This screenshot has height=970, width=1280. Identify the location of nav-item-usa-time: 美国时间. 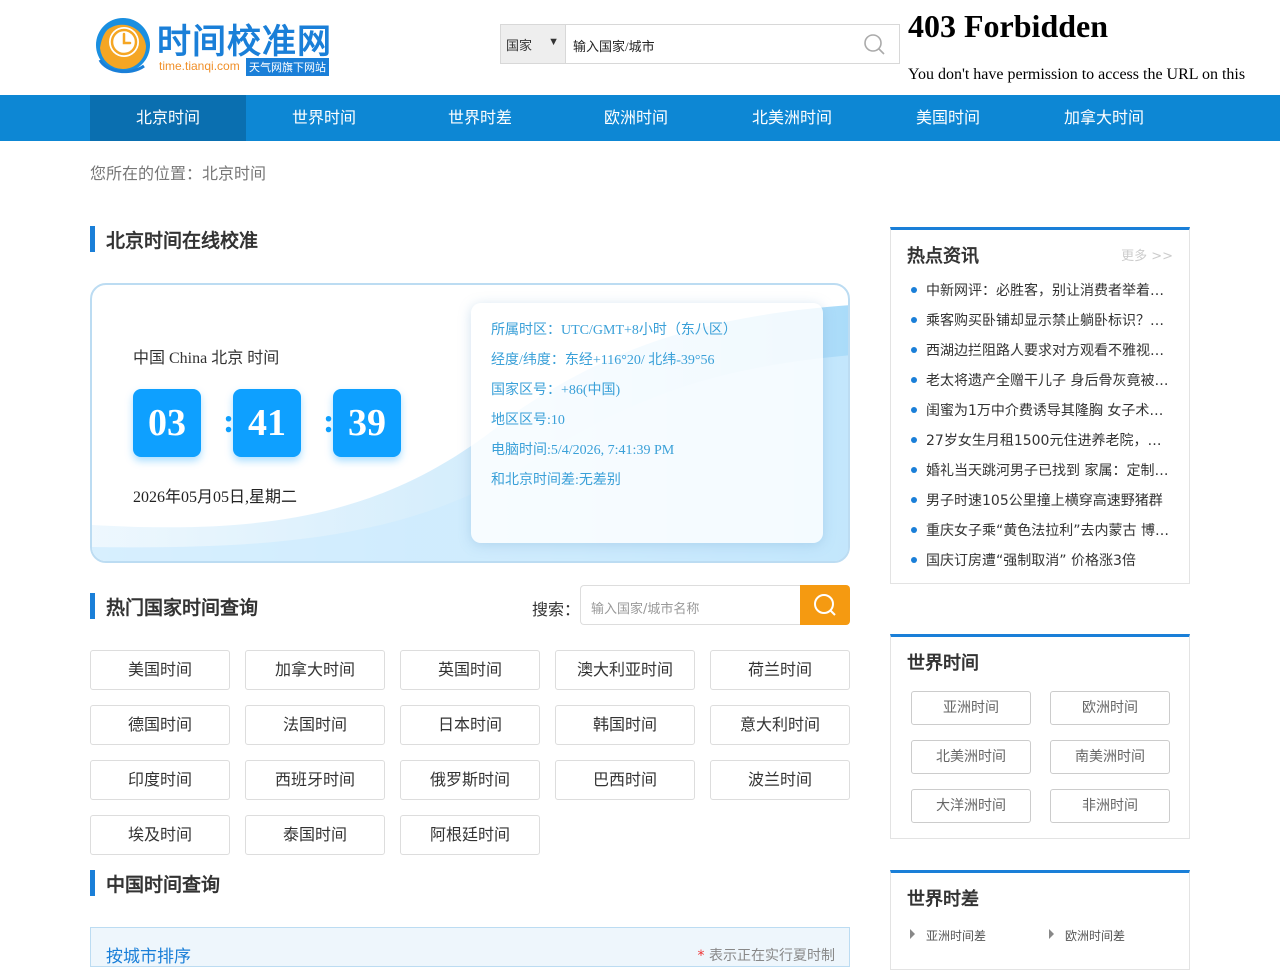
(948, 118).